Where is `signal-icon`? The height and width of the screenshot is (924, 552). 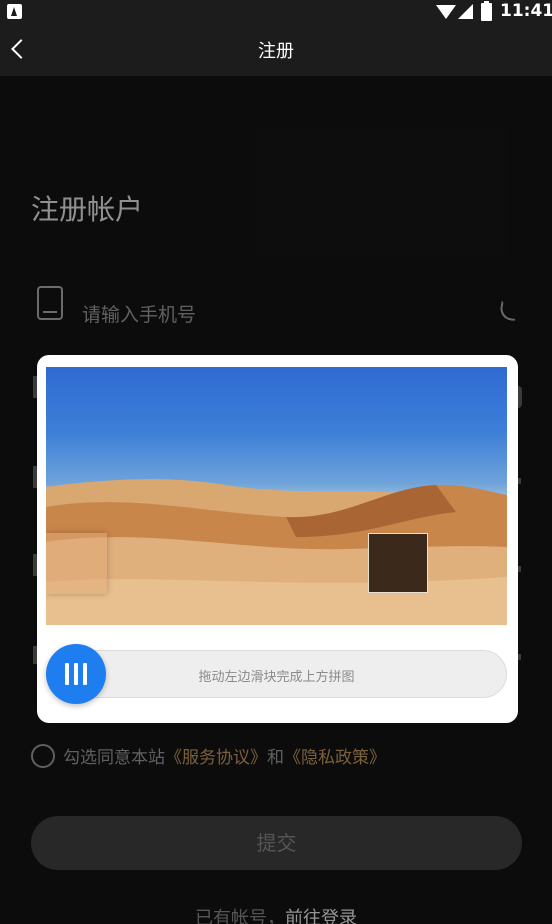
signal-icon is located at coordinates (465, 11).